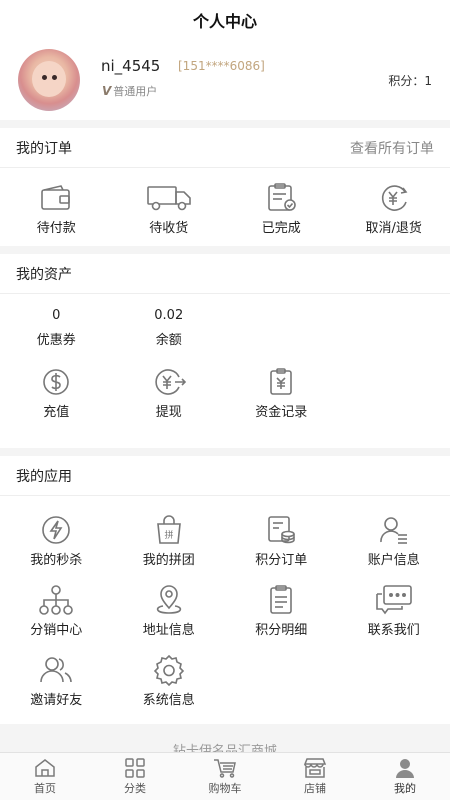 This screenshot has height=800, width=450. Describe the element at coordinates (44, 274) in the screenshot. I see `assets-title: 我的资产` at that location.